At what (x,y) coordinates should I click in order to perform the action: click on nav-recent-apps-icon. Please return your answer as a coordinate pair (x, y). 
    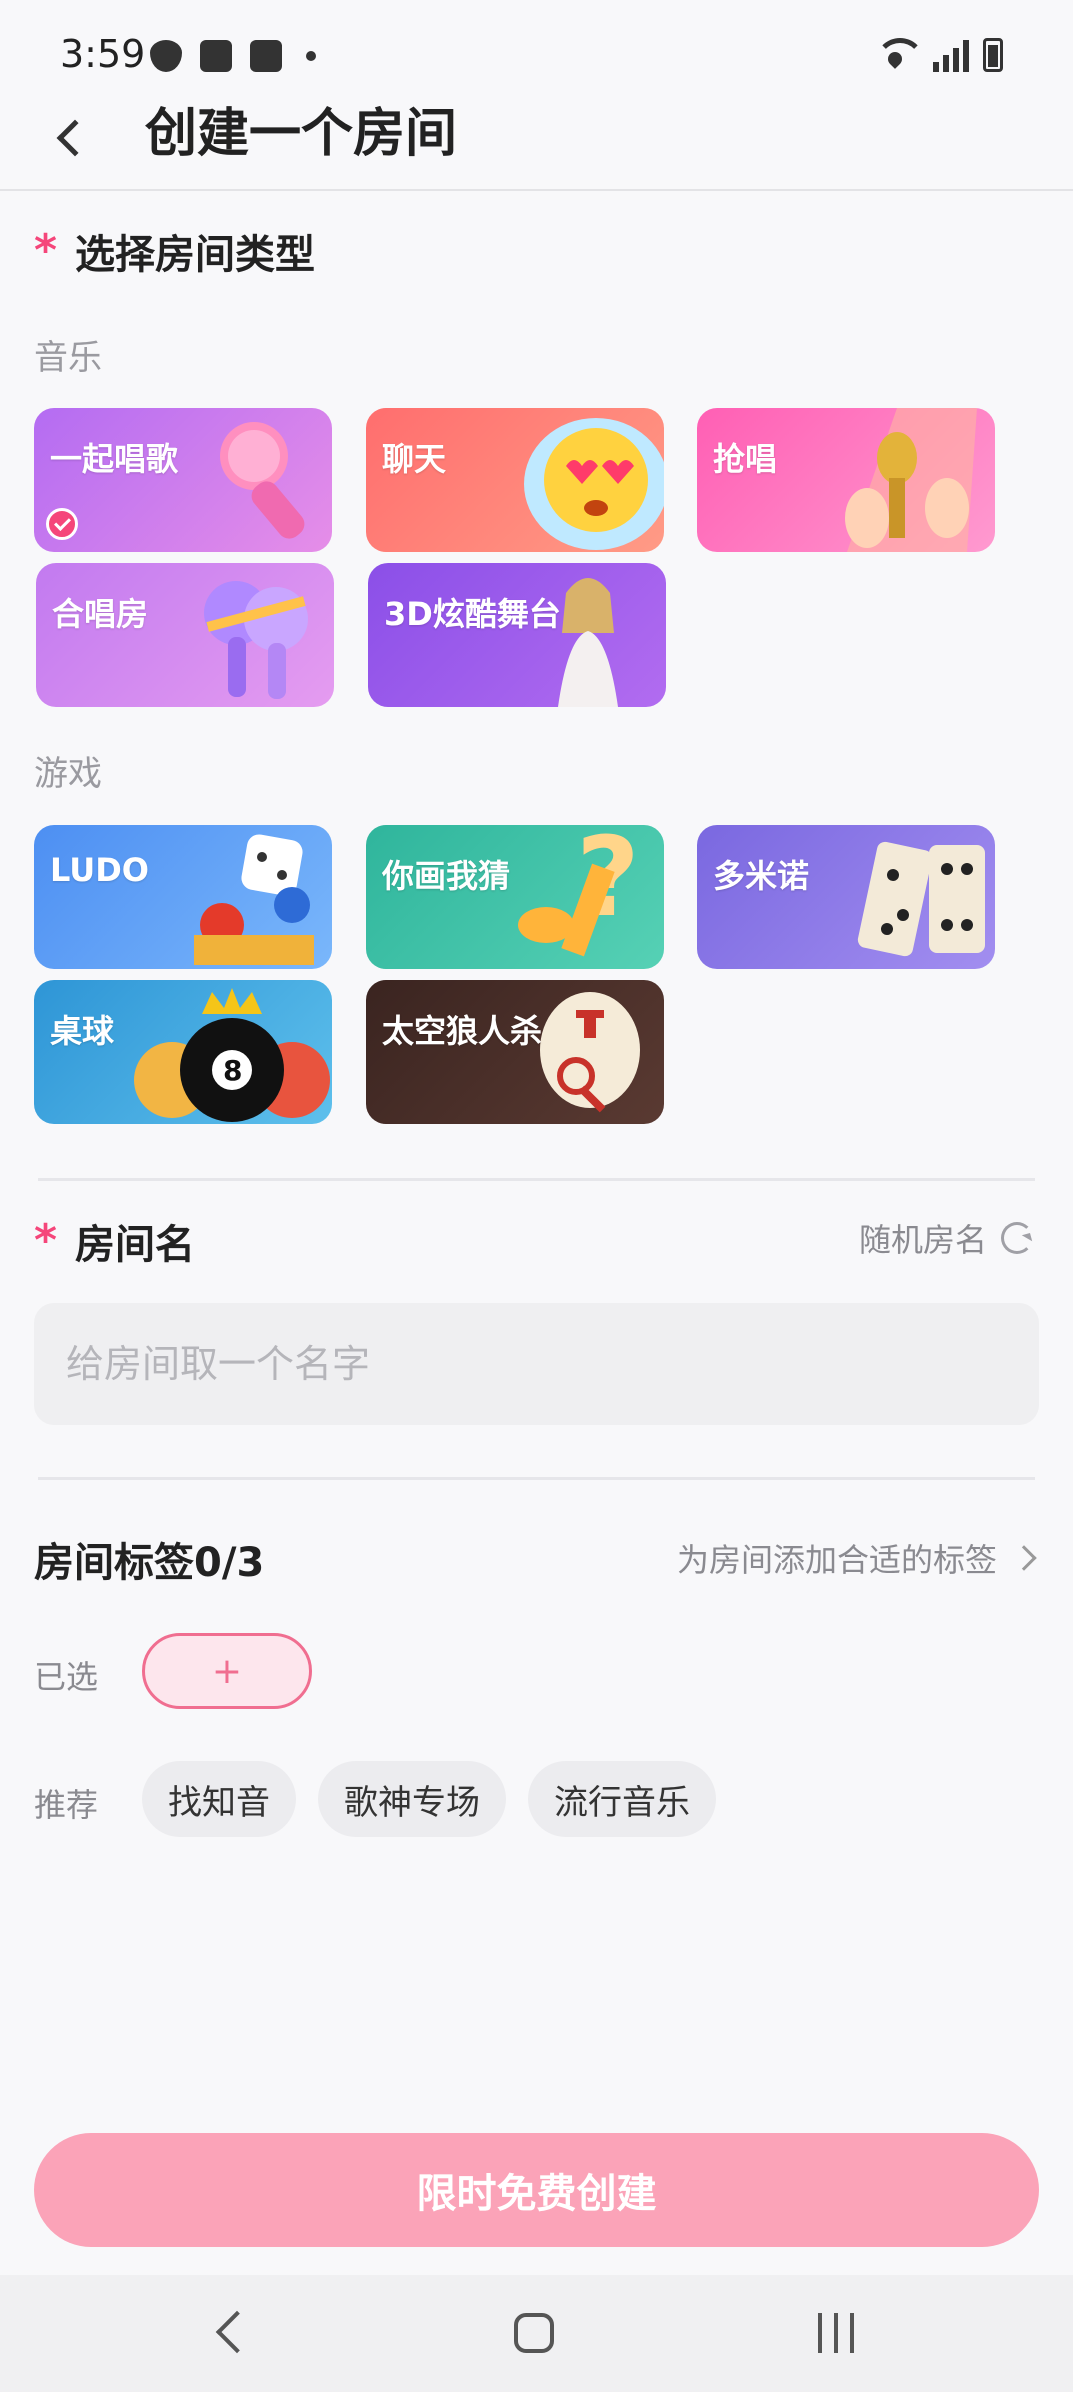
    Looking at the image, I should click on (836, 2333).